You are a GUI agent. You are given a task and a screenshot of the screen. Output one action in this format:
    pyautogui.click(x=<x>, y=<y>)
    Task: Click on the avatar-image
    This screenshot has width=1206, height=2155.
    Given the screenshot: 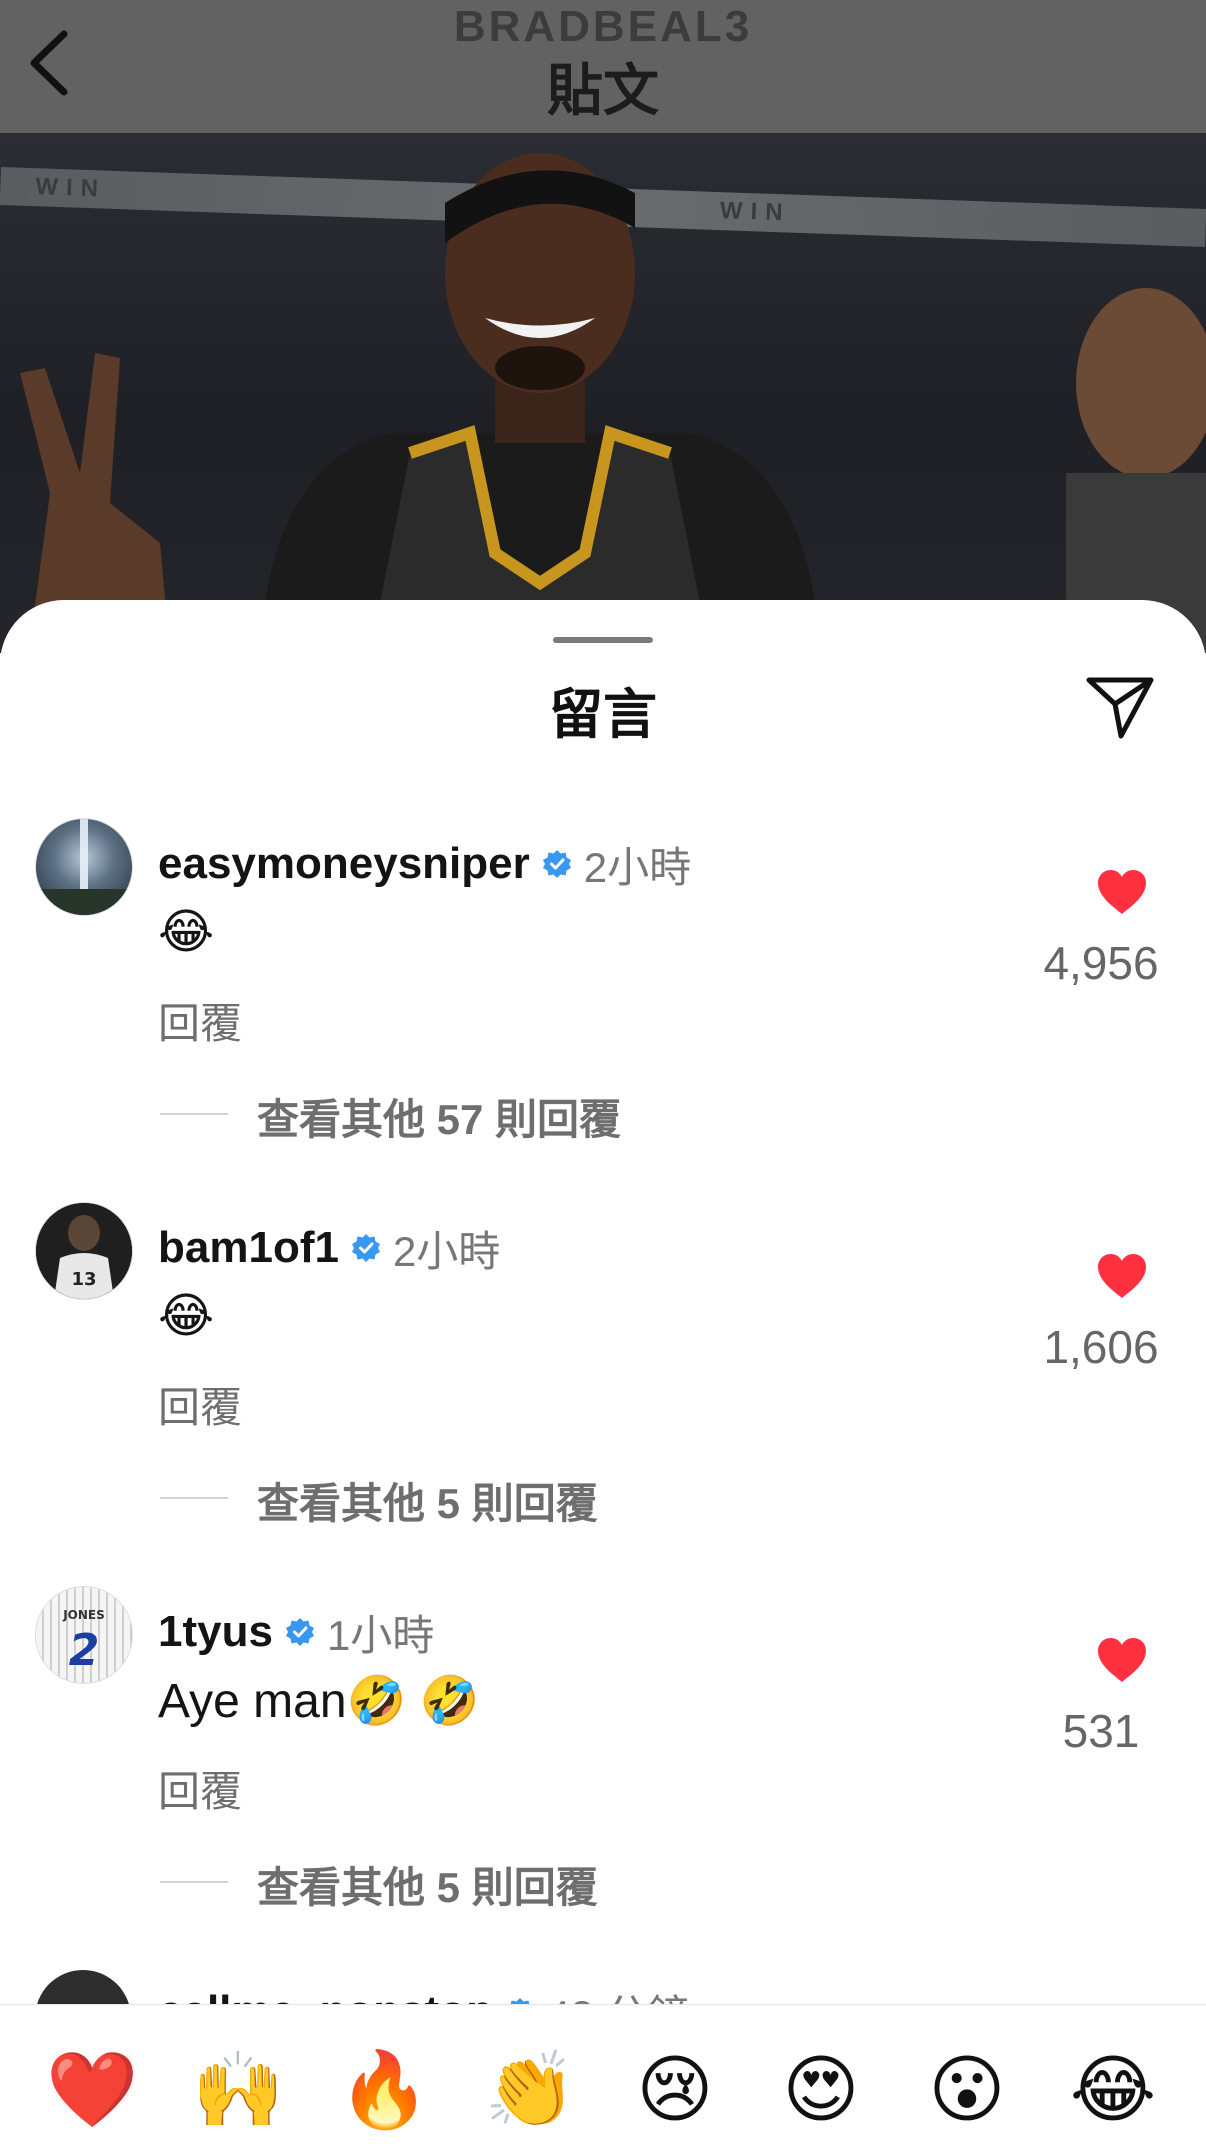 What is the action you would take?
    pyautogui.click(x=84, y=867)
    